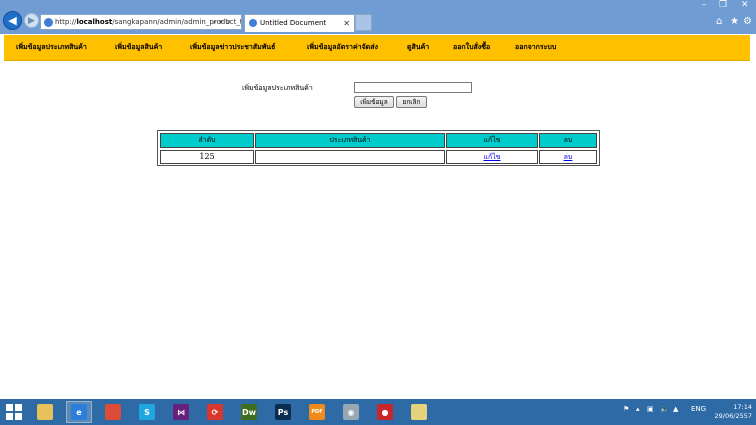  Describe the element at coordinates (650, 409) in the screenshot. I see `action-center-icon: ▣` at that location.